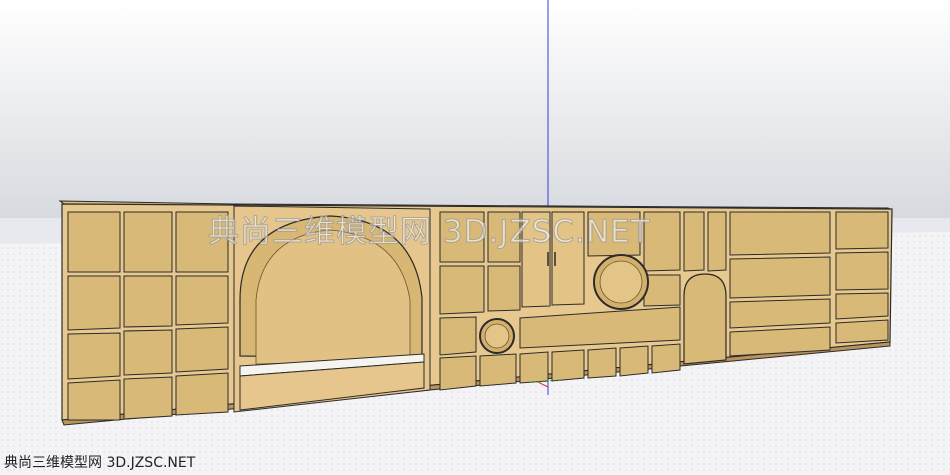 This screenshot has width=950, height=475. Describe the element at coordinates (705, 319) in the screenshot. I see `small-arch-niche` at that location.